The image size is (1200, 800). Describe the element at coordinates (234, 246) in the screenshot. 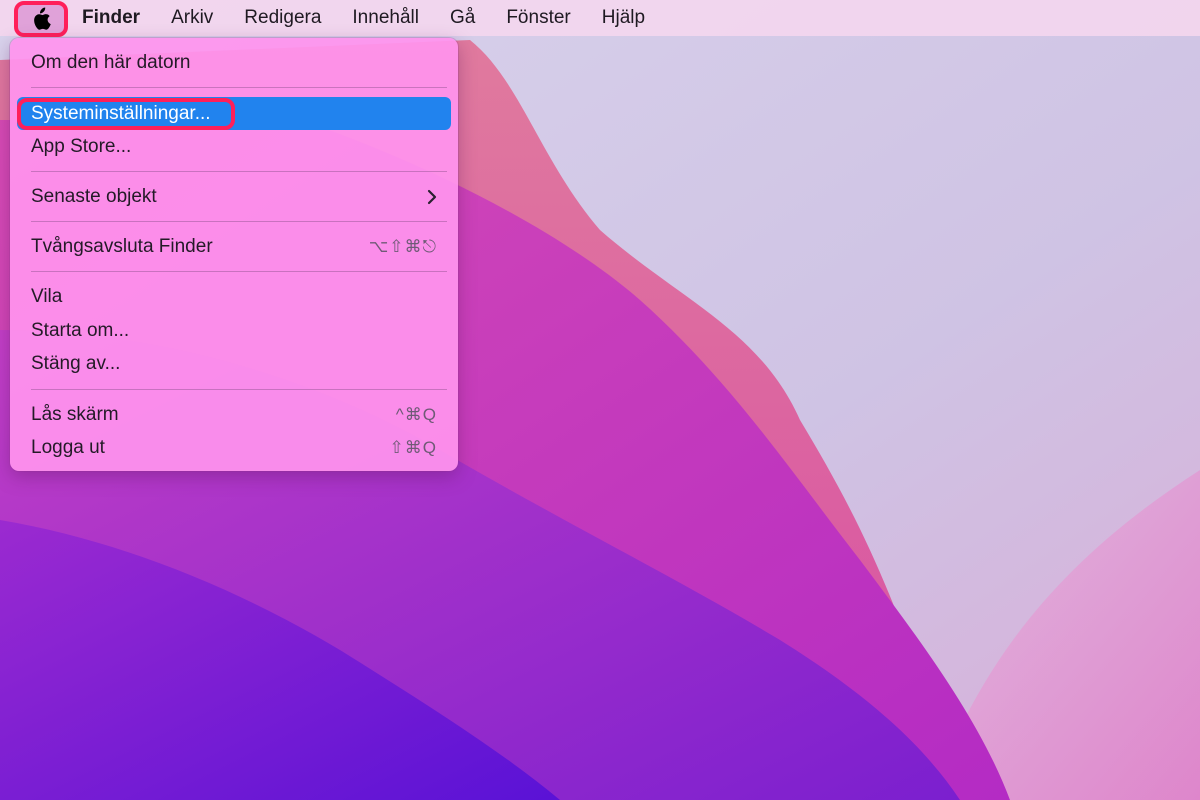

I see `menu-item-force-quit: Tvångsavsluta Finder ⌥⇧⌘⎋` at that location.